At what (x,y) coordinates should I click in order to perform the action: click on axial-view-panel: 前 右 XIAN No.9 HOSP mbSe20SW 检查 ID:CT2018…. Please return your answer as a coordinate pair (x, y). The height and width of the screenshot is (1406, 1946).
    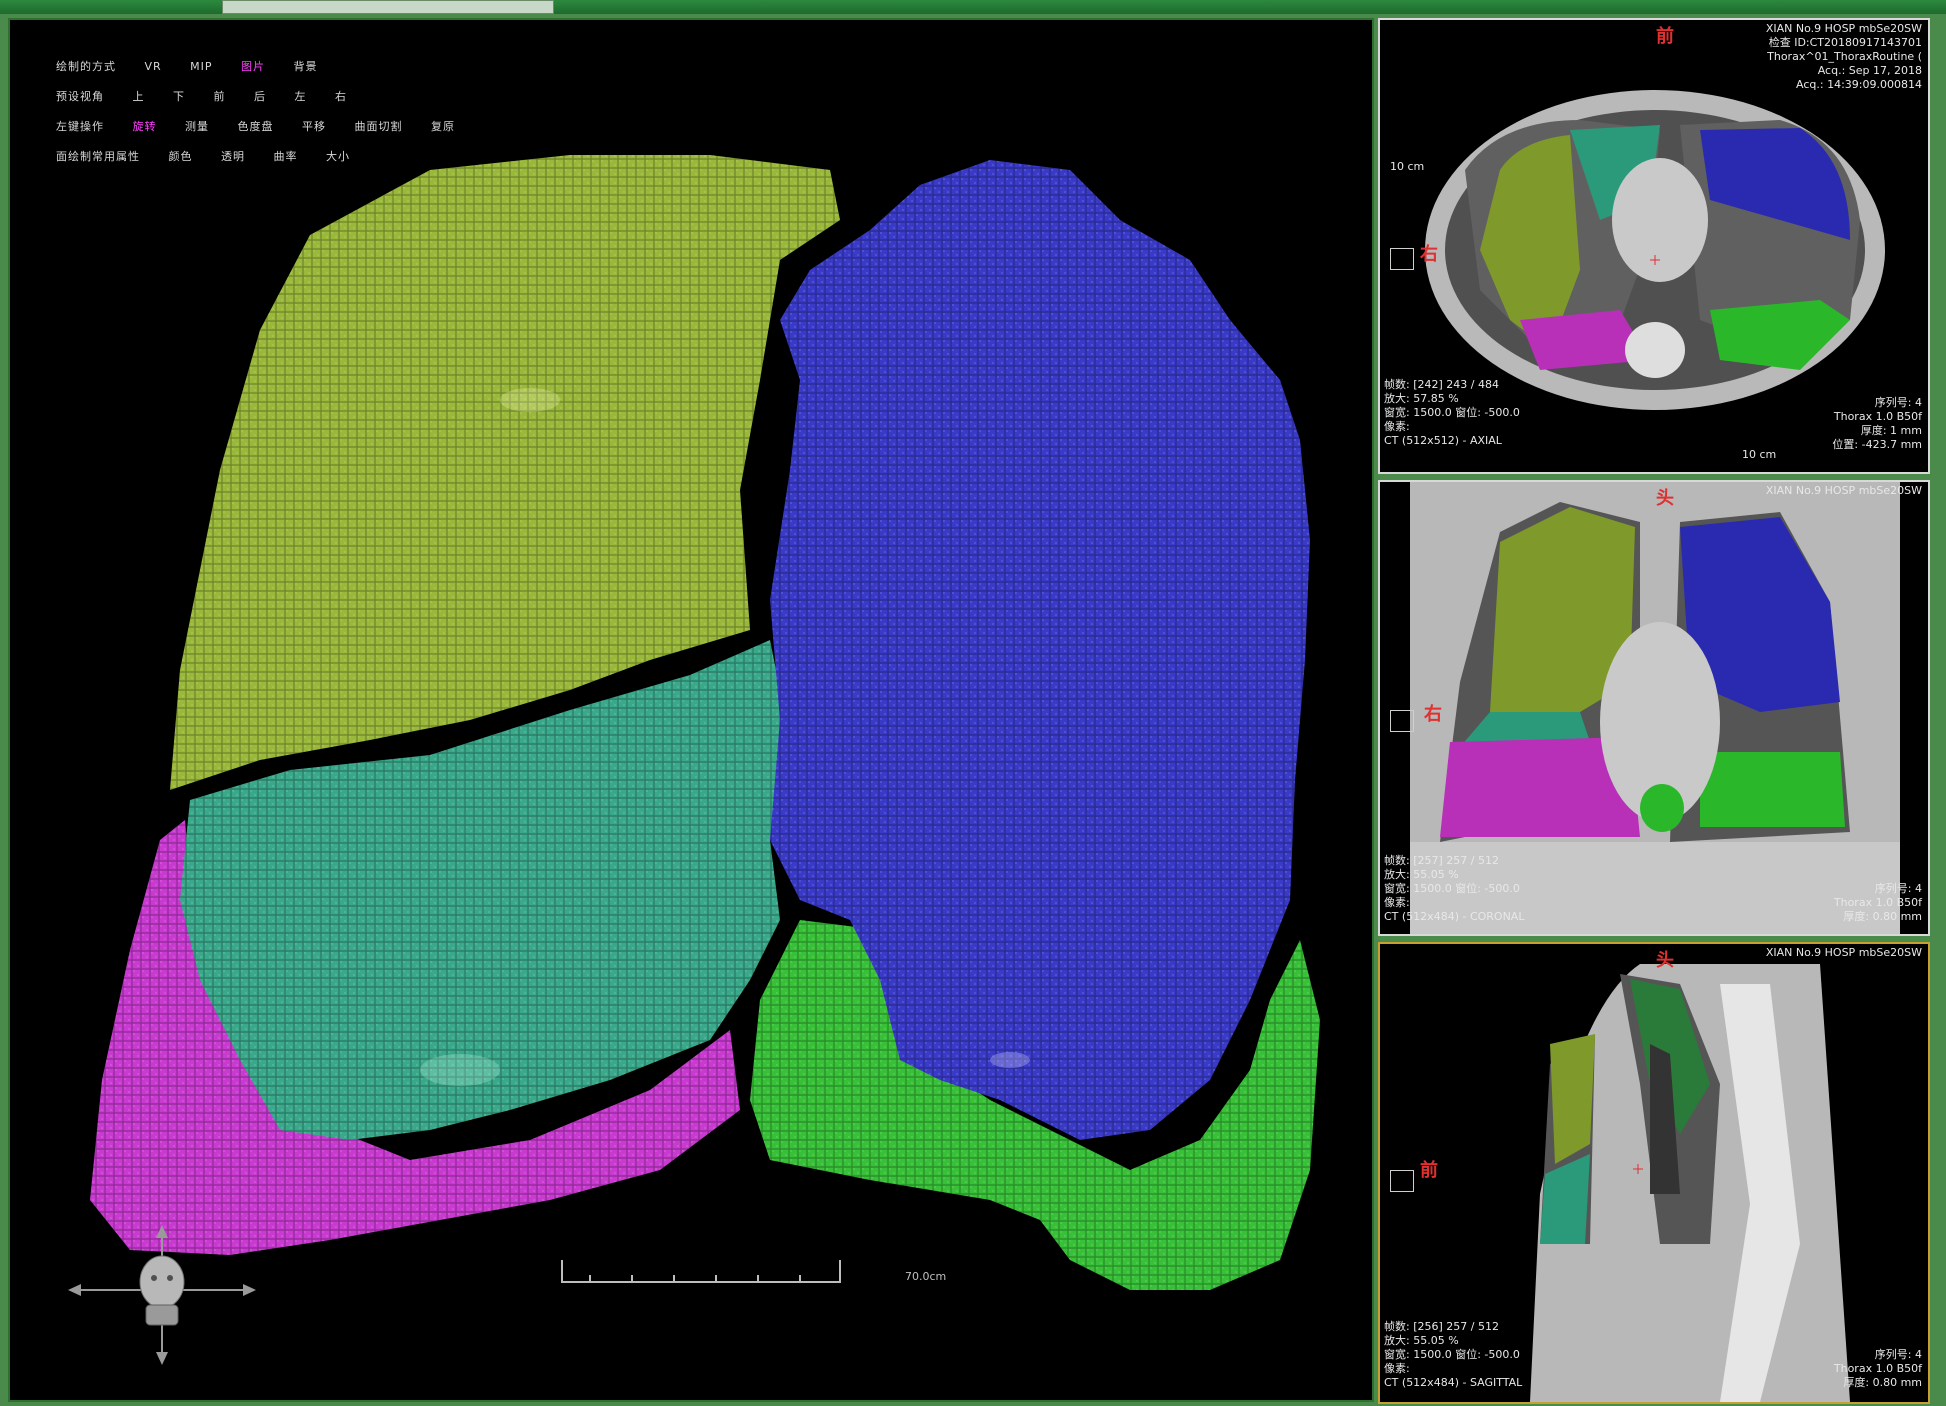
    Looking at the image, I should click on (1654, 246).